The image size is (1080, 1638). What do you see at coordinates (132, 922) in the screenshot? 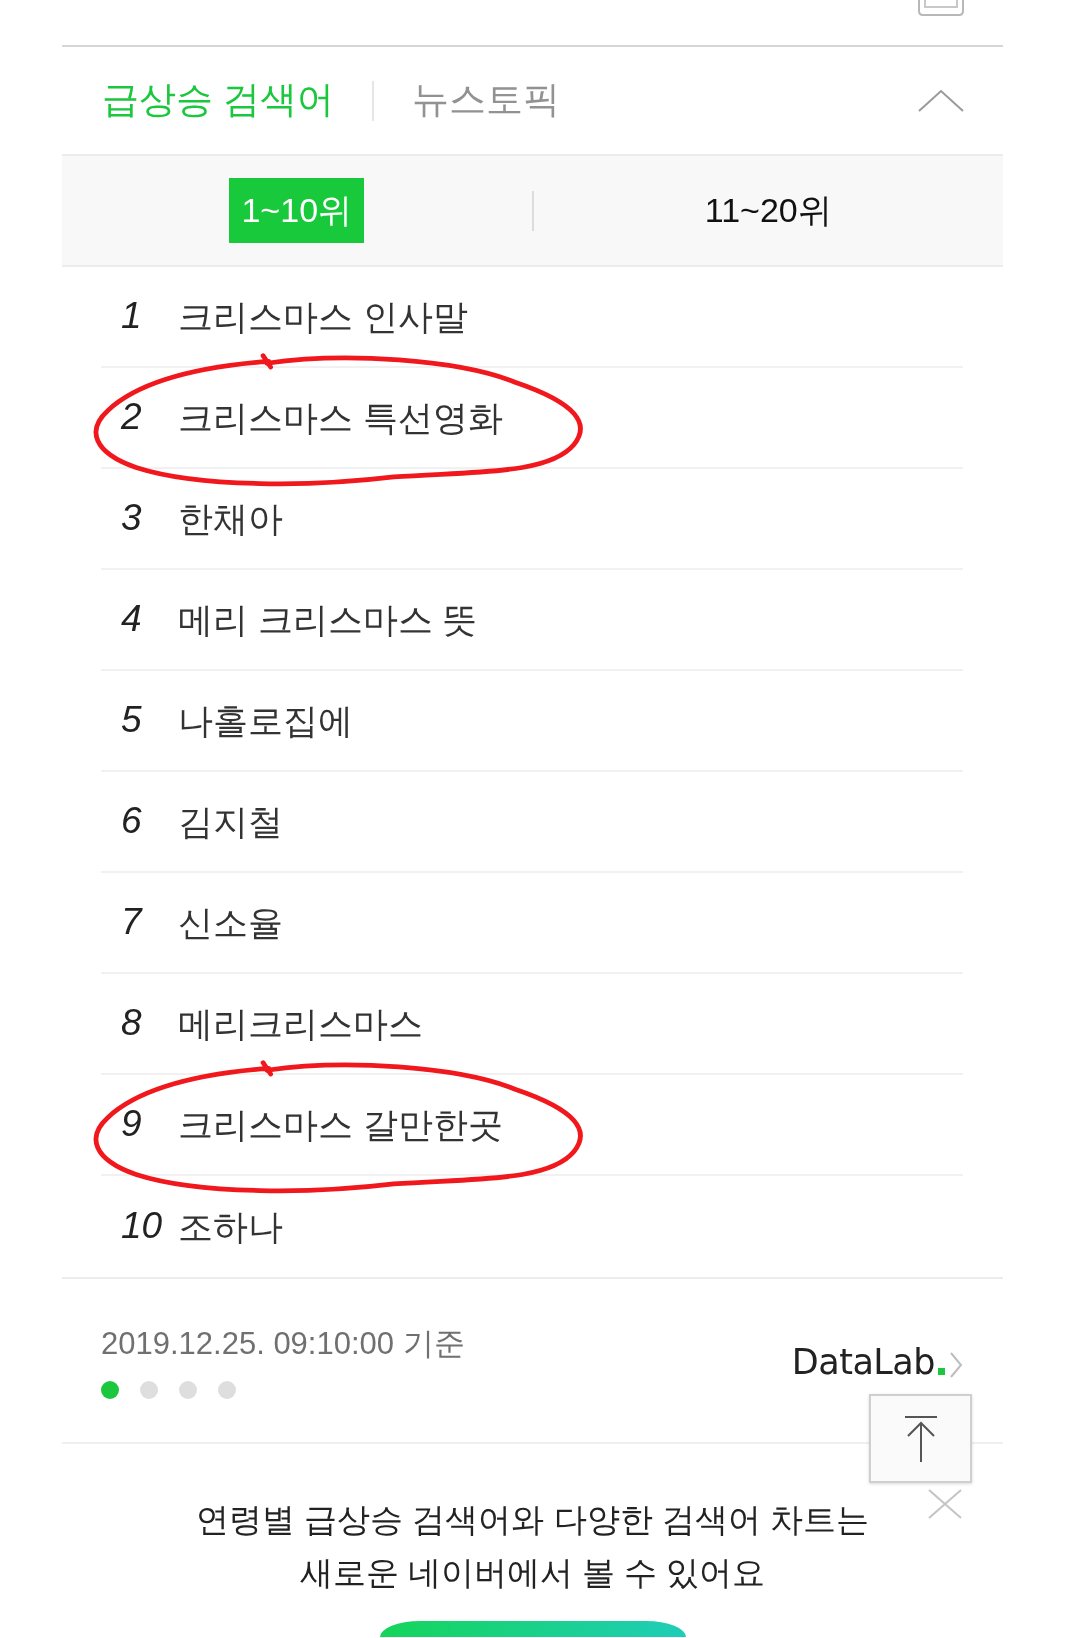
I see `rank-number: 7` at bounding box center [132, 922].